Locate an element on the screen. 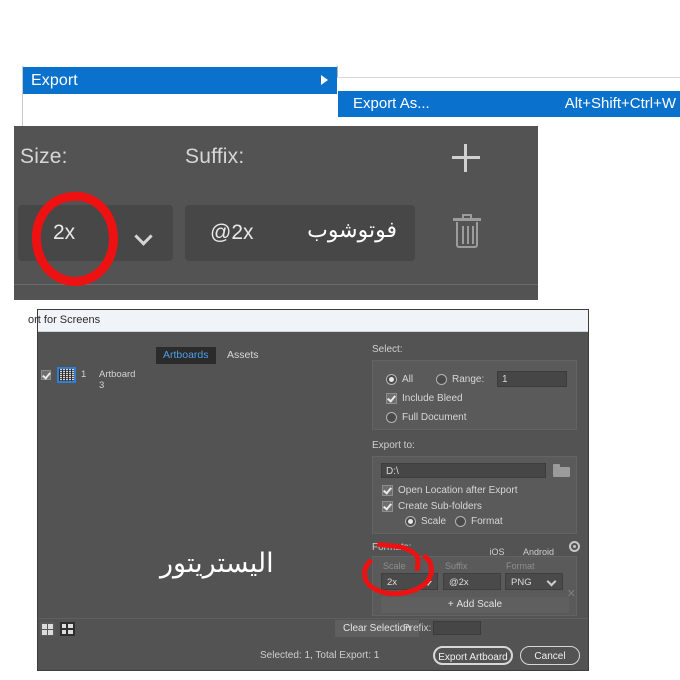  suffix-input: @2x فوتوشوب is located at coordinates (300, 233).